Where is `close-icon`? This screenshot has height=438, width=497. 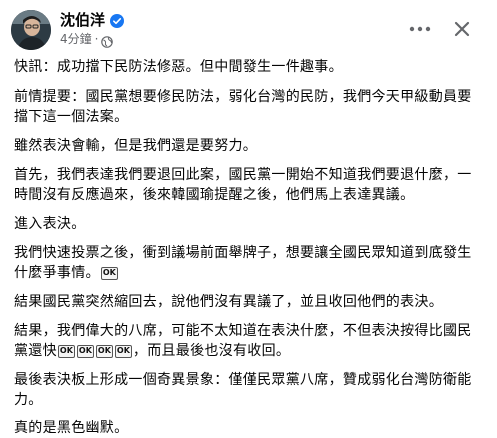 close-icon is located at coordinates (462, 29).